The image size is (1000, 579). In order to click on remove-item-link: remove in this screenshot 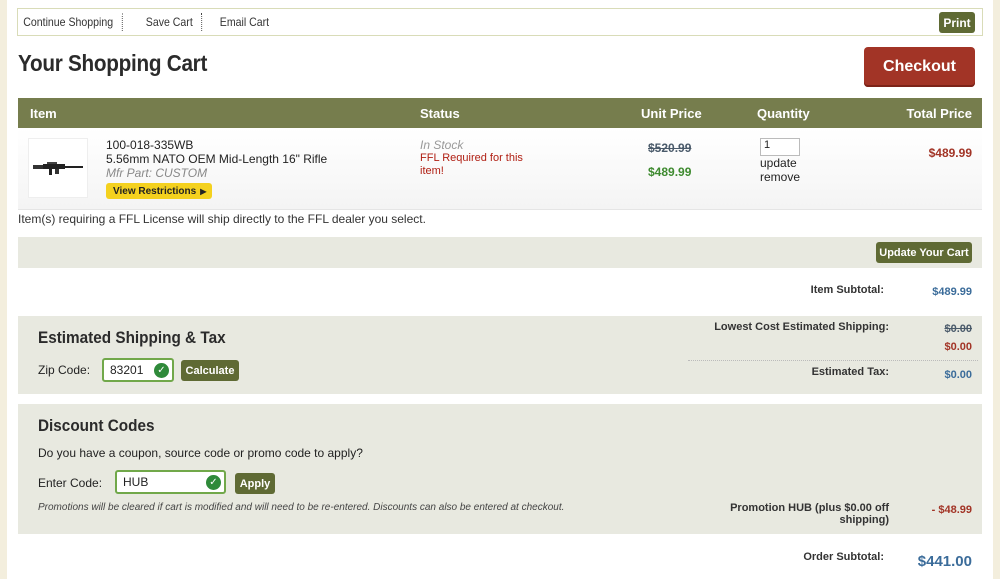, I will do `click(780, 177)`.